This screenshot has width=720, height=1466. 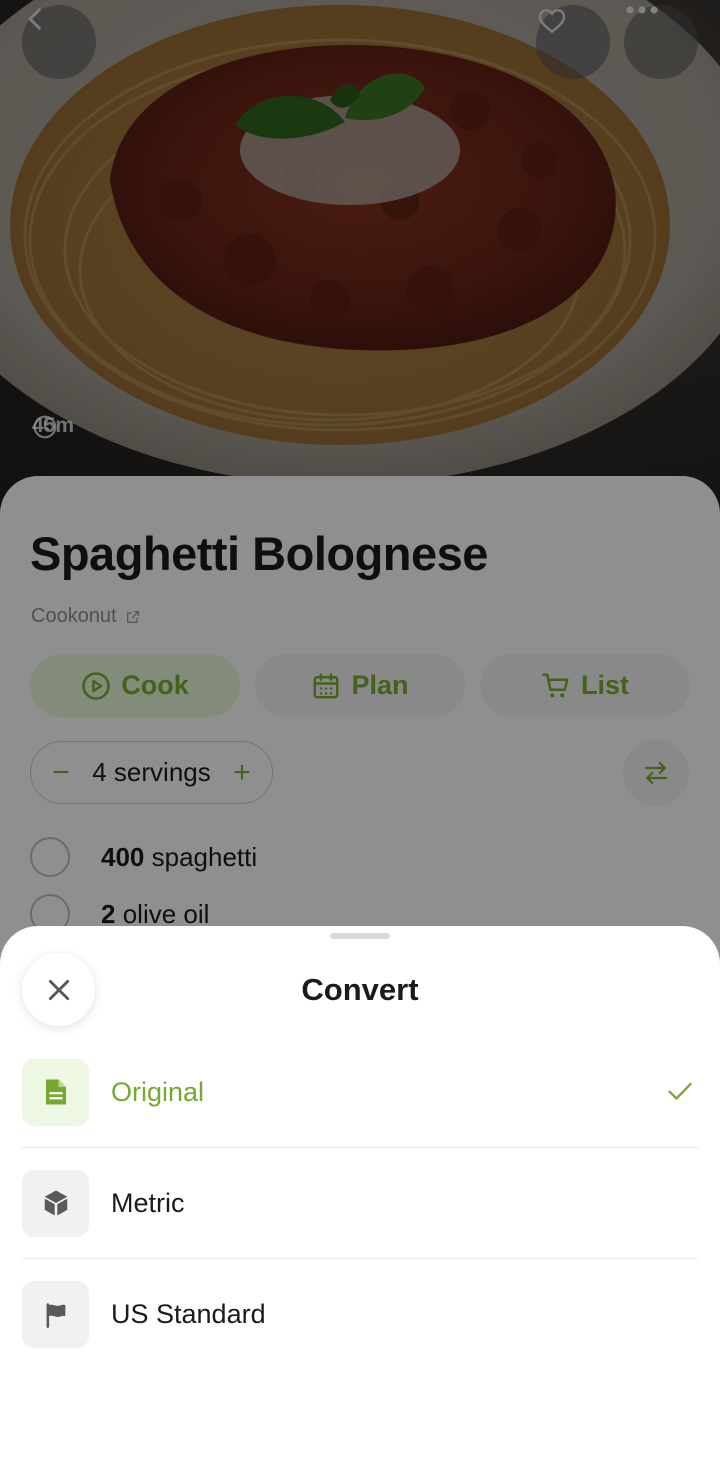 What do you see at coordinates (360, 1092) in the screenshot?
I see `option-original: Original` at bounding box center [360, 1092].